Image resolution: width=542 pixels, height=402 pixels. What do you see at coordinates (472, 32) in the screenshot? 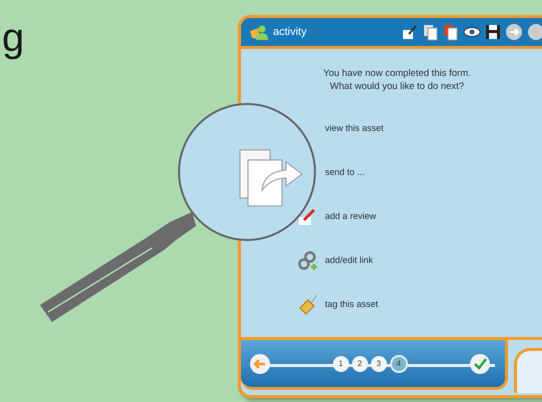
I see `eye-icon` at bounding box center [472, 32].